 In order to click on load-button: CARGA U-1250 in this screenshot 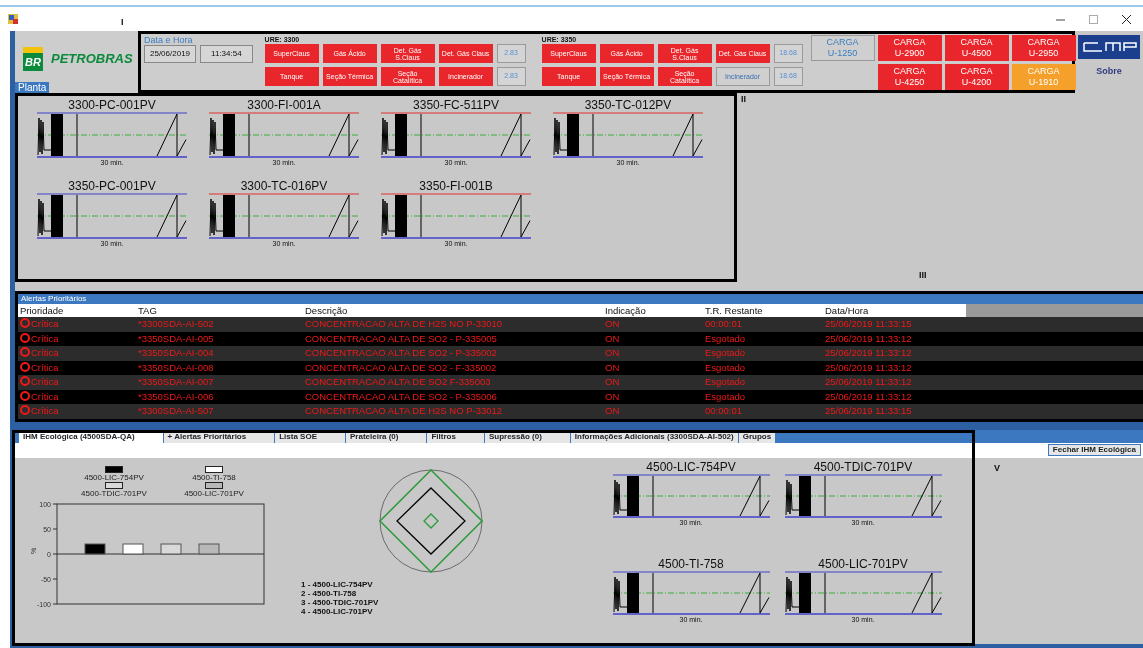, I will do `click(842, 48)`.